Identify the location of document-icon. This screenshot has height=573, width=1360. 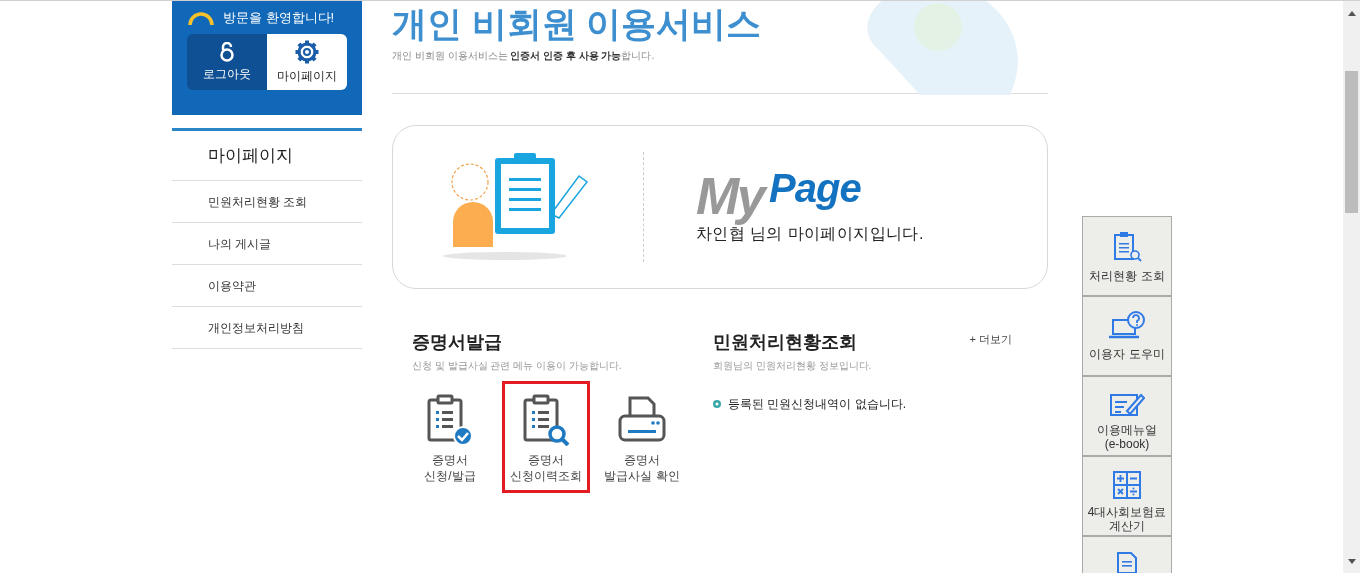
(1127, 562).